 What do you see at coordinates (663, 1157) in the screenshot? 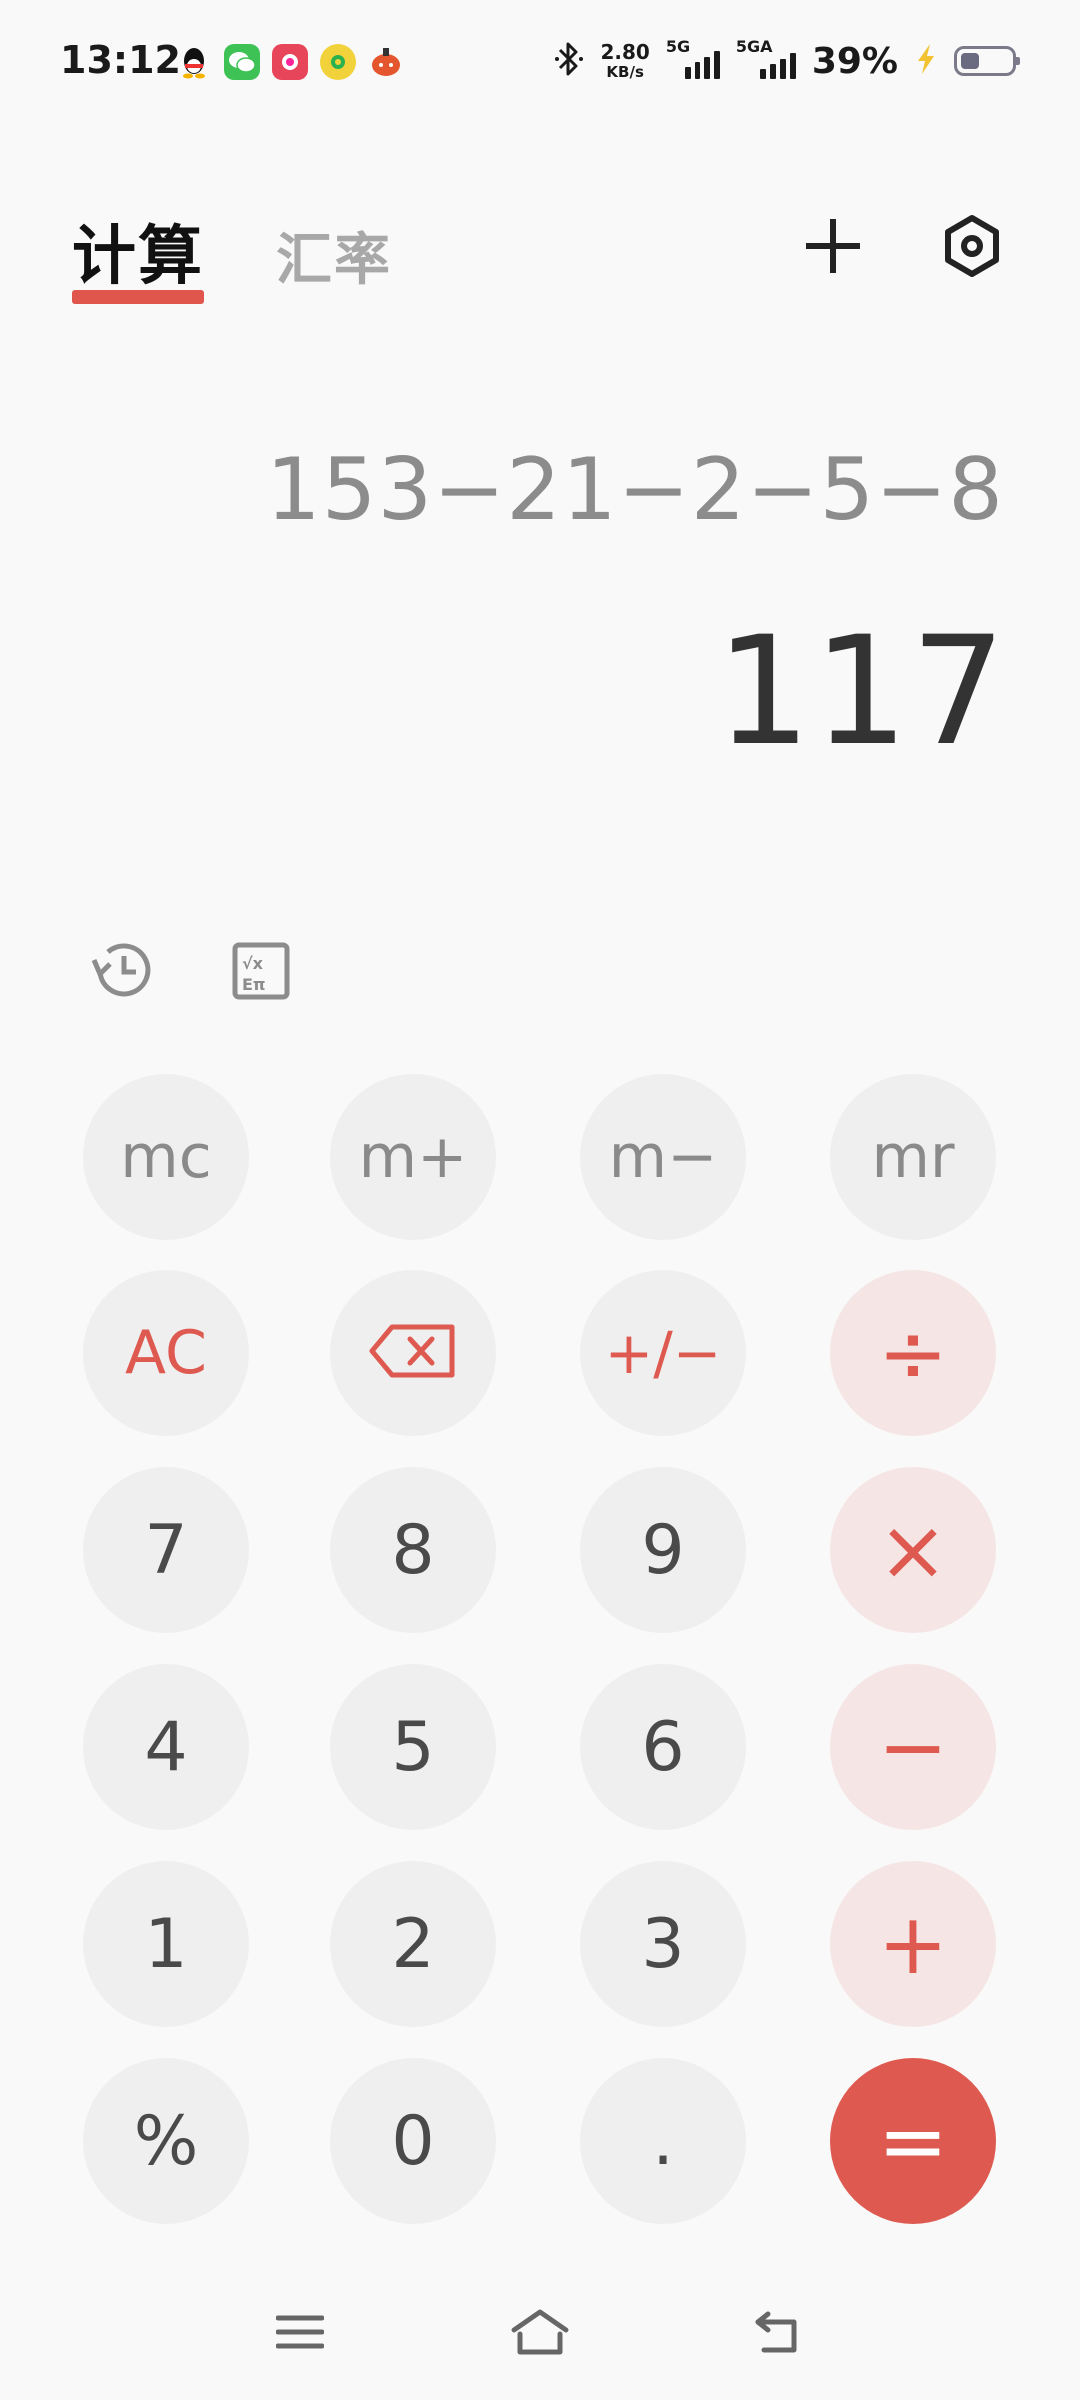
I see `m-minus-key: m−` at bounding box center [663, 1157].